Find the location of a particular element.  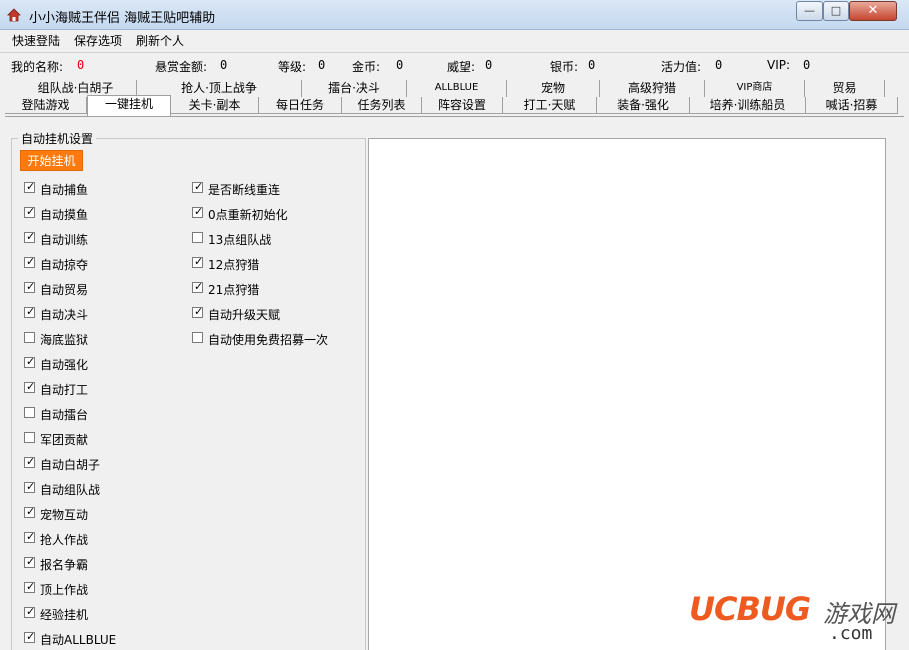

option-label: 自动升级天赋 is located at coordinates (244, 315).